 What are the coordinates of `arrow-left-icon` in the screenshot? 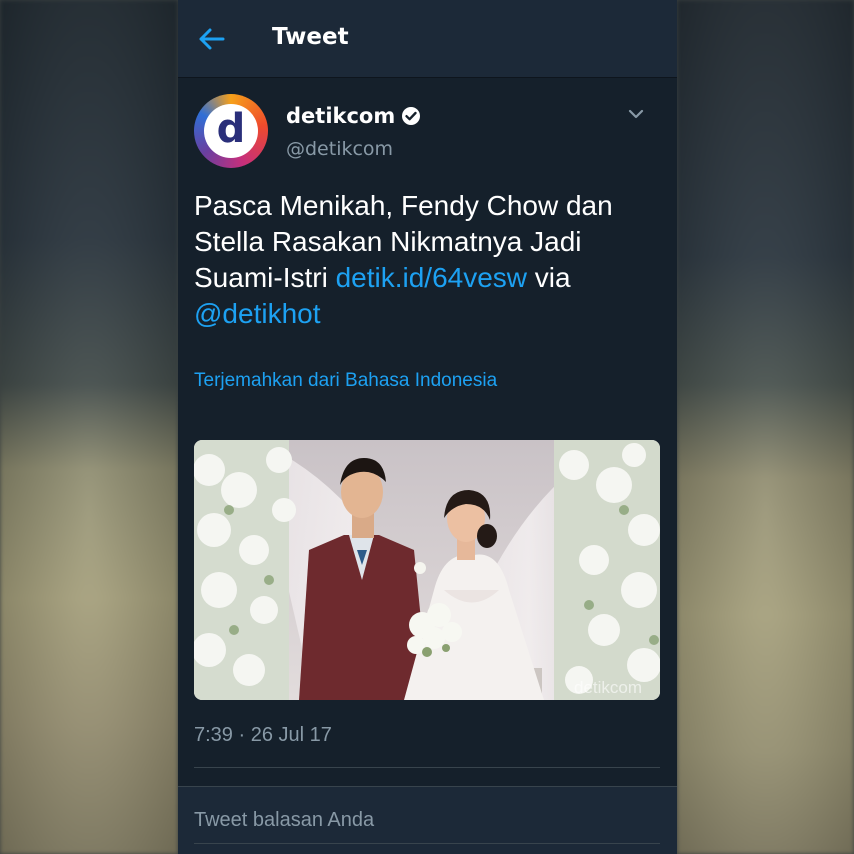 It's located at (212, 39).